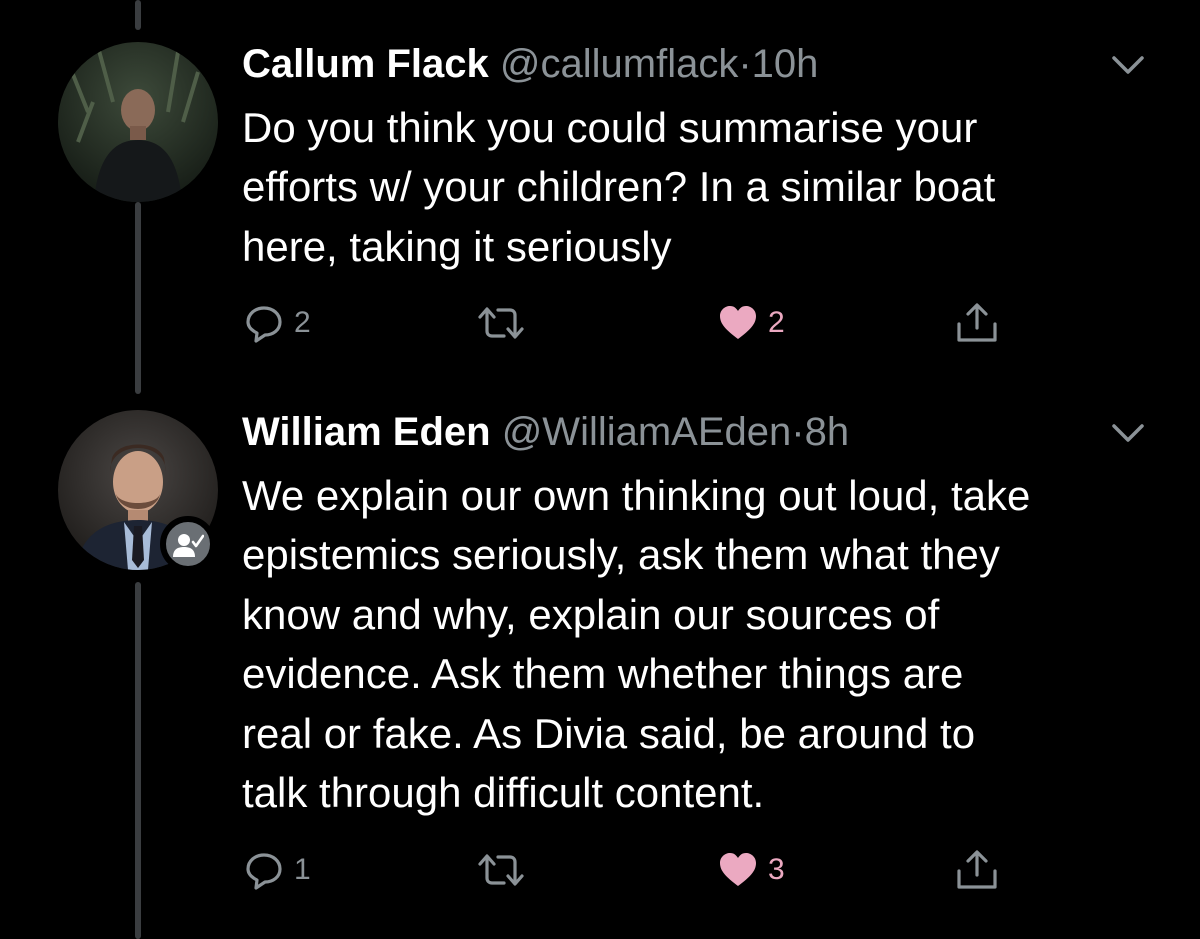  Describe the element at coordinates (785, 64) in the screenshot. I see `timestamp: 10h` at that location.